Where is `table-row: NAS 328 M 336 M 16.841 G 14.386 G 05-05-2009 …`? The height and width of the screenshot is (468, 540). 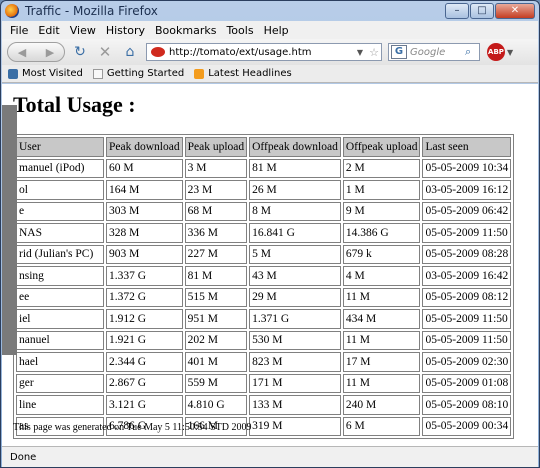
table-row: NAS 328 M 336 M 16.841 G 14.386 G 05-05-2009 … is located at coordinates (264, 233).